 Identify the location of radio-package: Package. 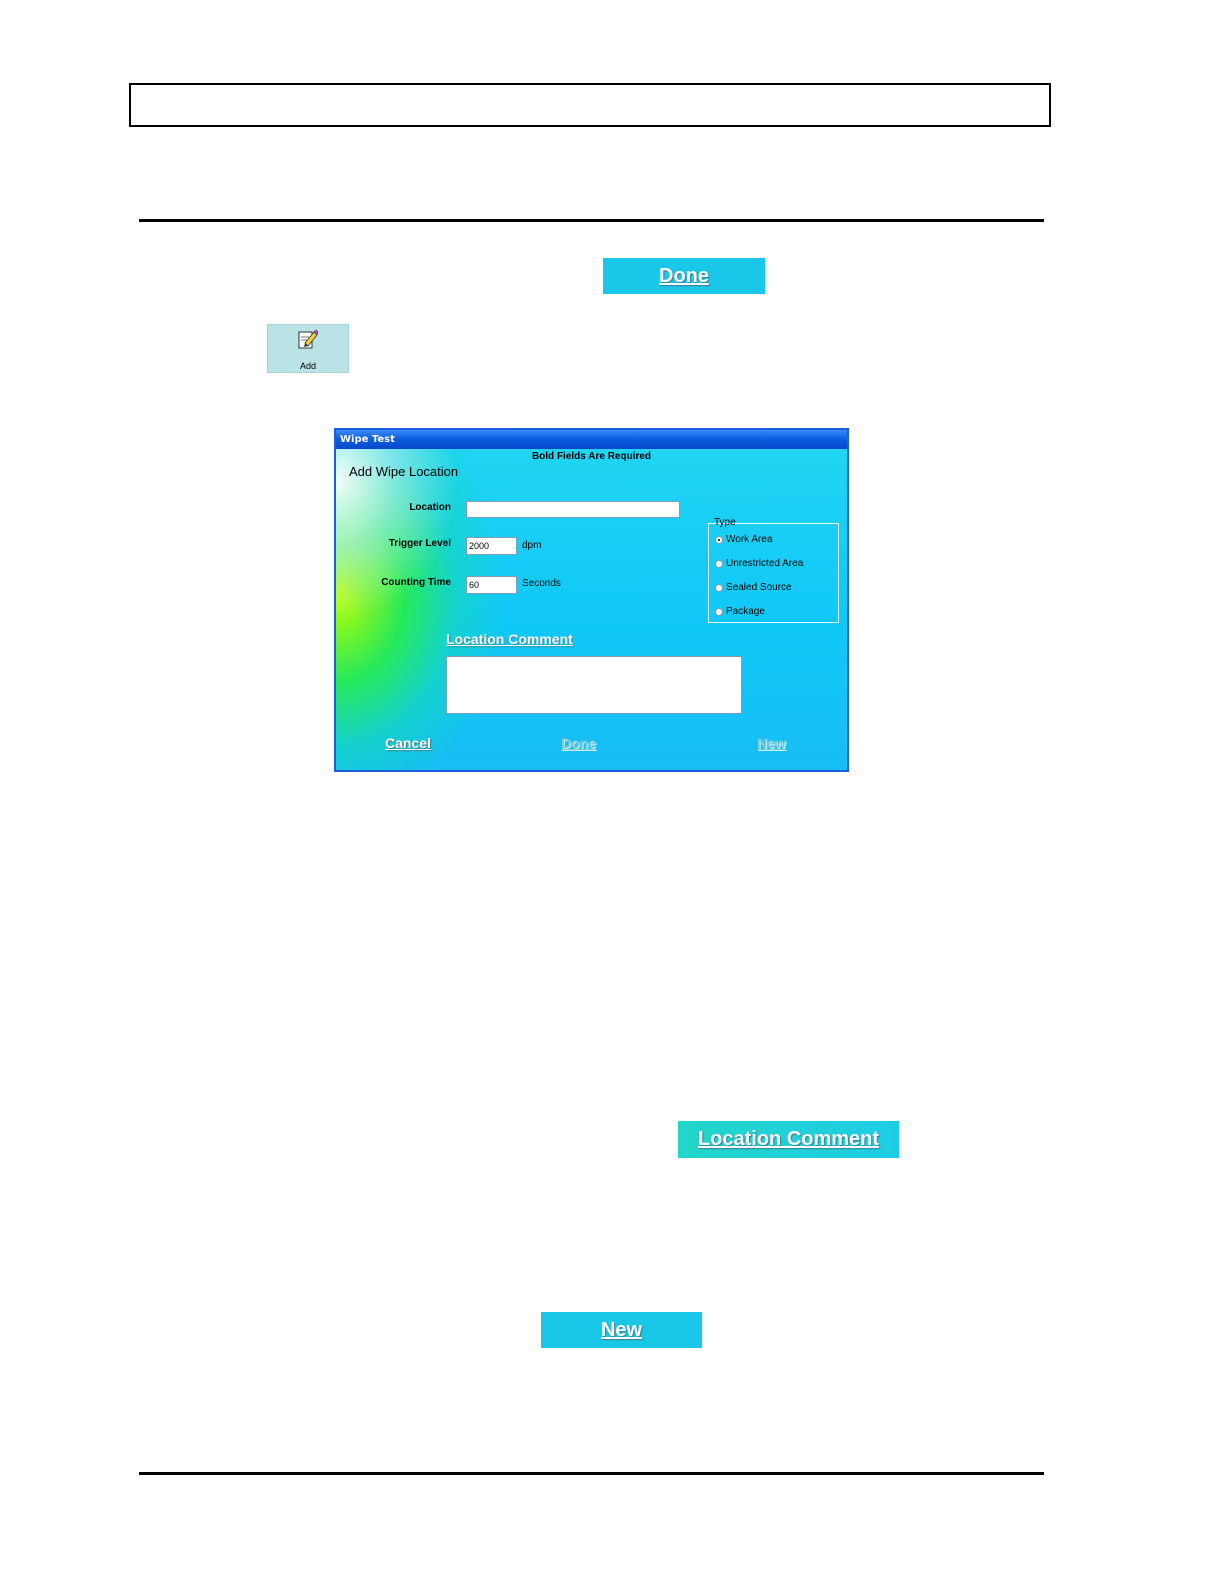
(740, 611).